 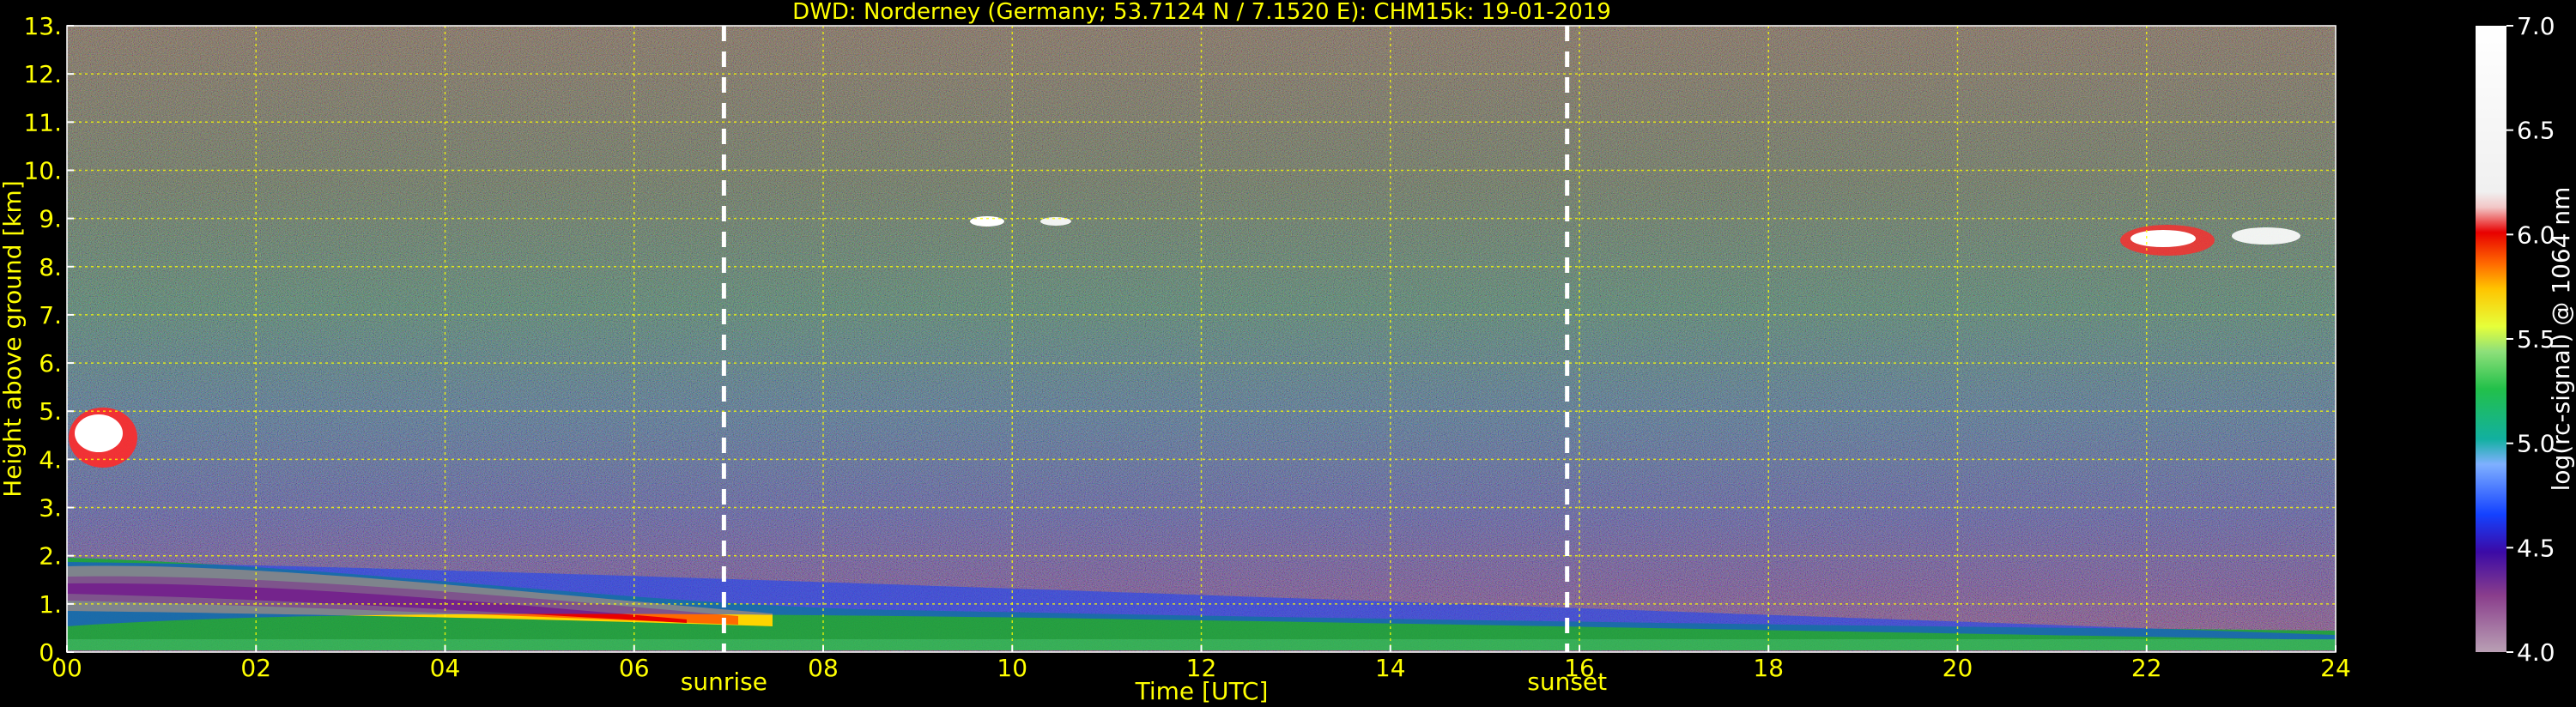 What do you see at coordinates (1202, 691) in the screenshot?
I see `x-axis-label: Time [UTC]` at bounding box center [1202, 691].